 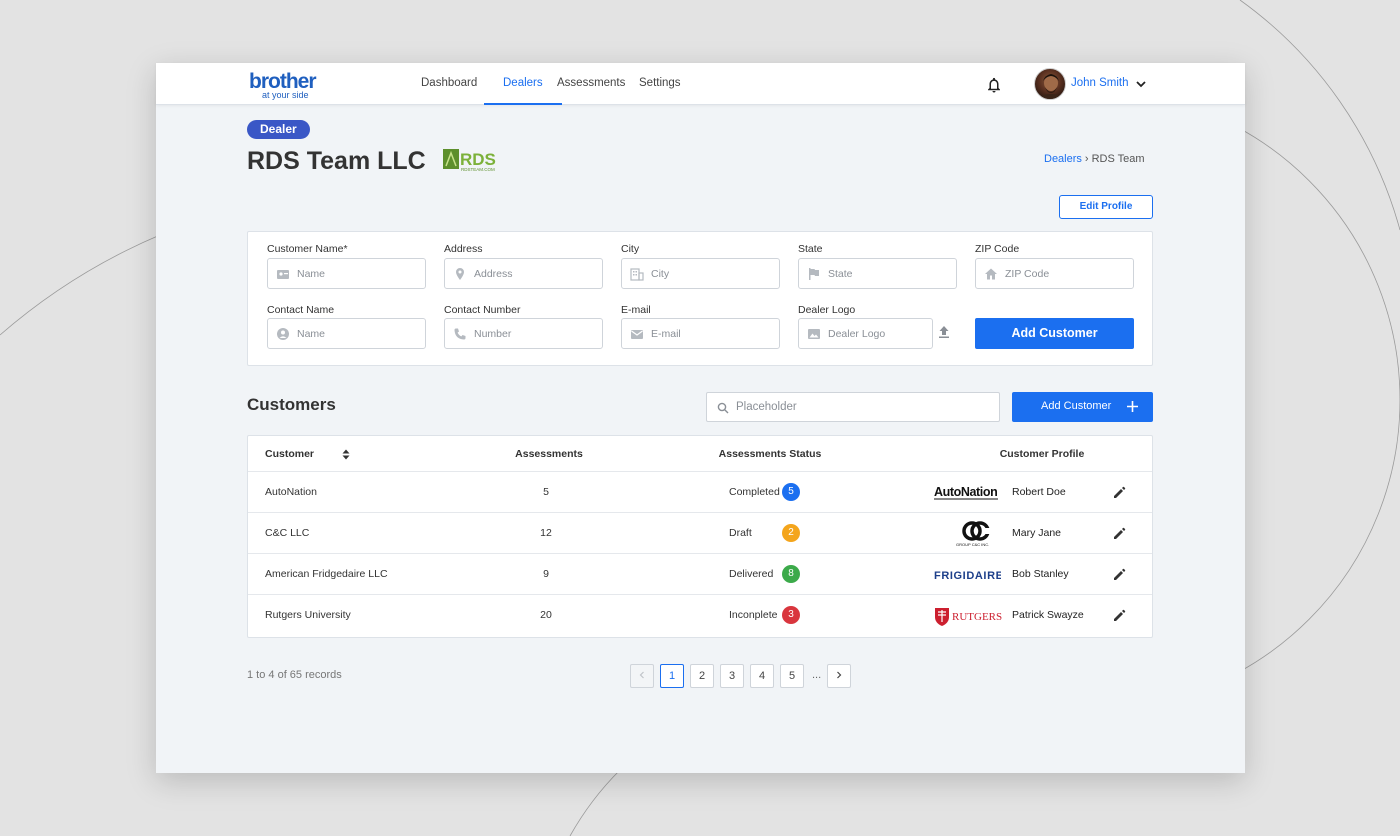 I want to click on avatar, so click(x=1050, y=84).